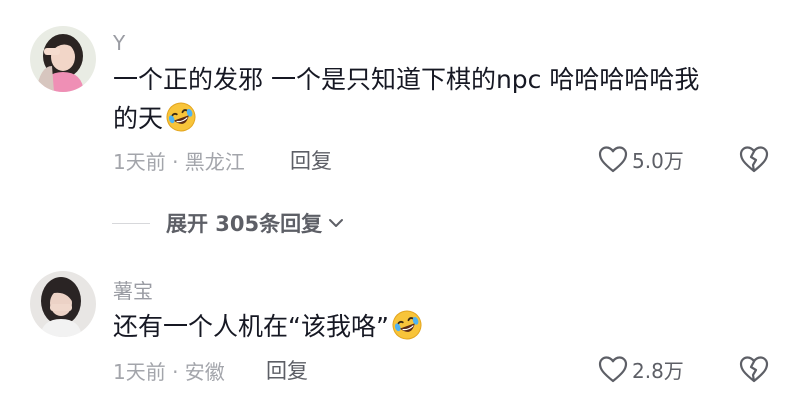 The height and width of the screenshot is (413, 800). I want to click on comment-text: 还有一个人机在“该我咯”, so click(443, 326).